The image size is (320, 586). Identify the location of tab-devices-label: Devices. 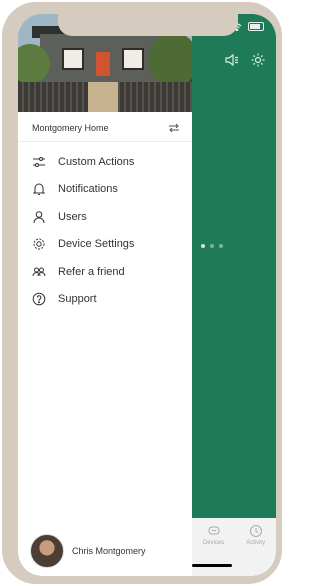
(213, 543).